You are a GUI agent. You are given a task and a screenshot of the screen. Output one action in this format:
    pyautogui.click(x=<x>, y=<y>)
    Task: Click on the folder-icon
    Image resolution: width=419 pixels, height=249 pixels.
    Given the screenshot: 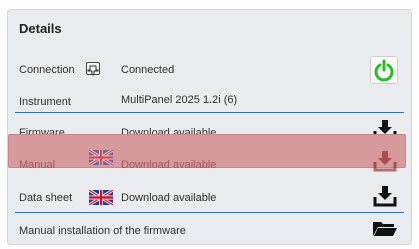 What is the action you would take?
    pyautogui.click(x=385, y=229)
    